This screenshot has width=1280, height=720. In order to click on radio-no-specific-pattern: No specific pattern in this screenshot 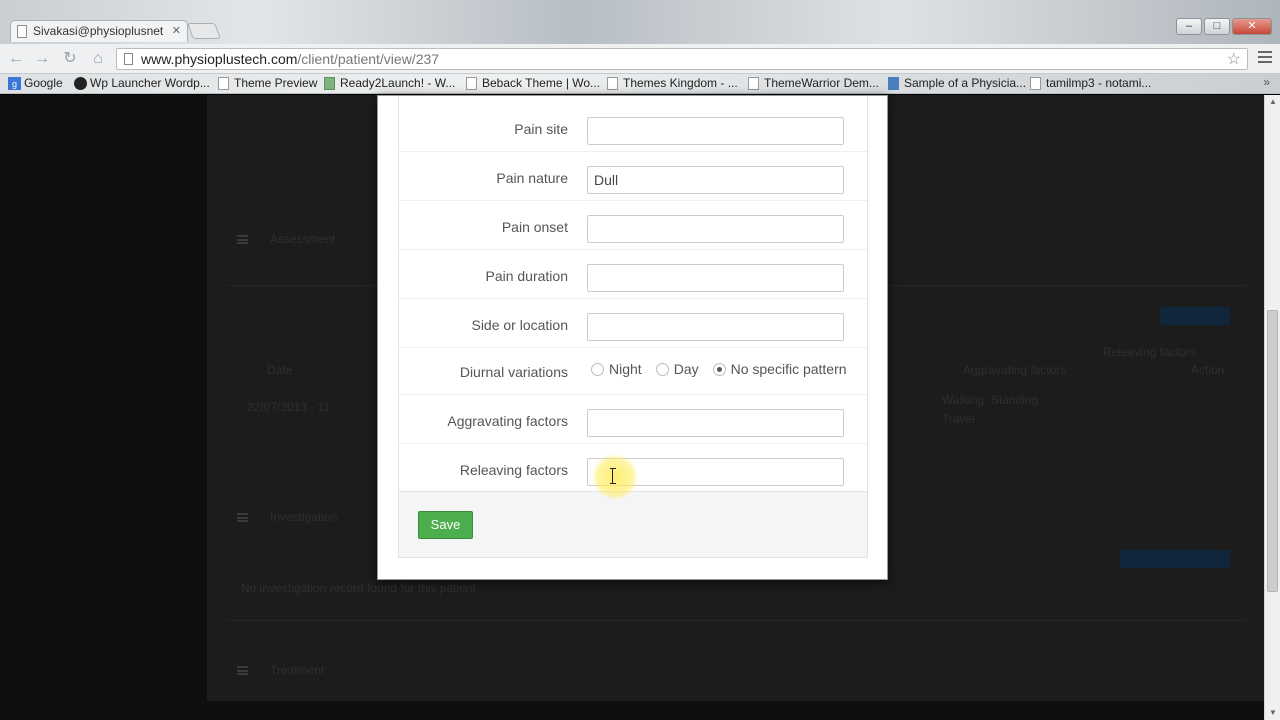, I will do `click(779, 369)`.